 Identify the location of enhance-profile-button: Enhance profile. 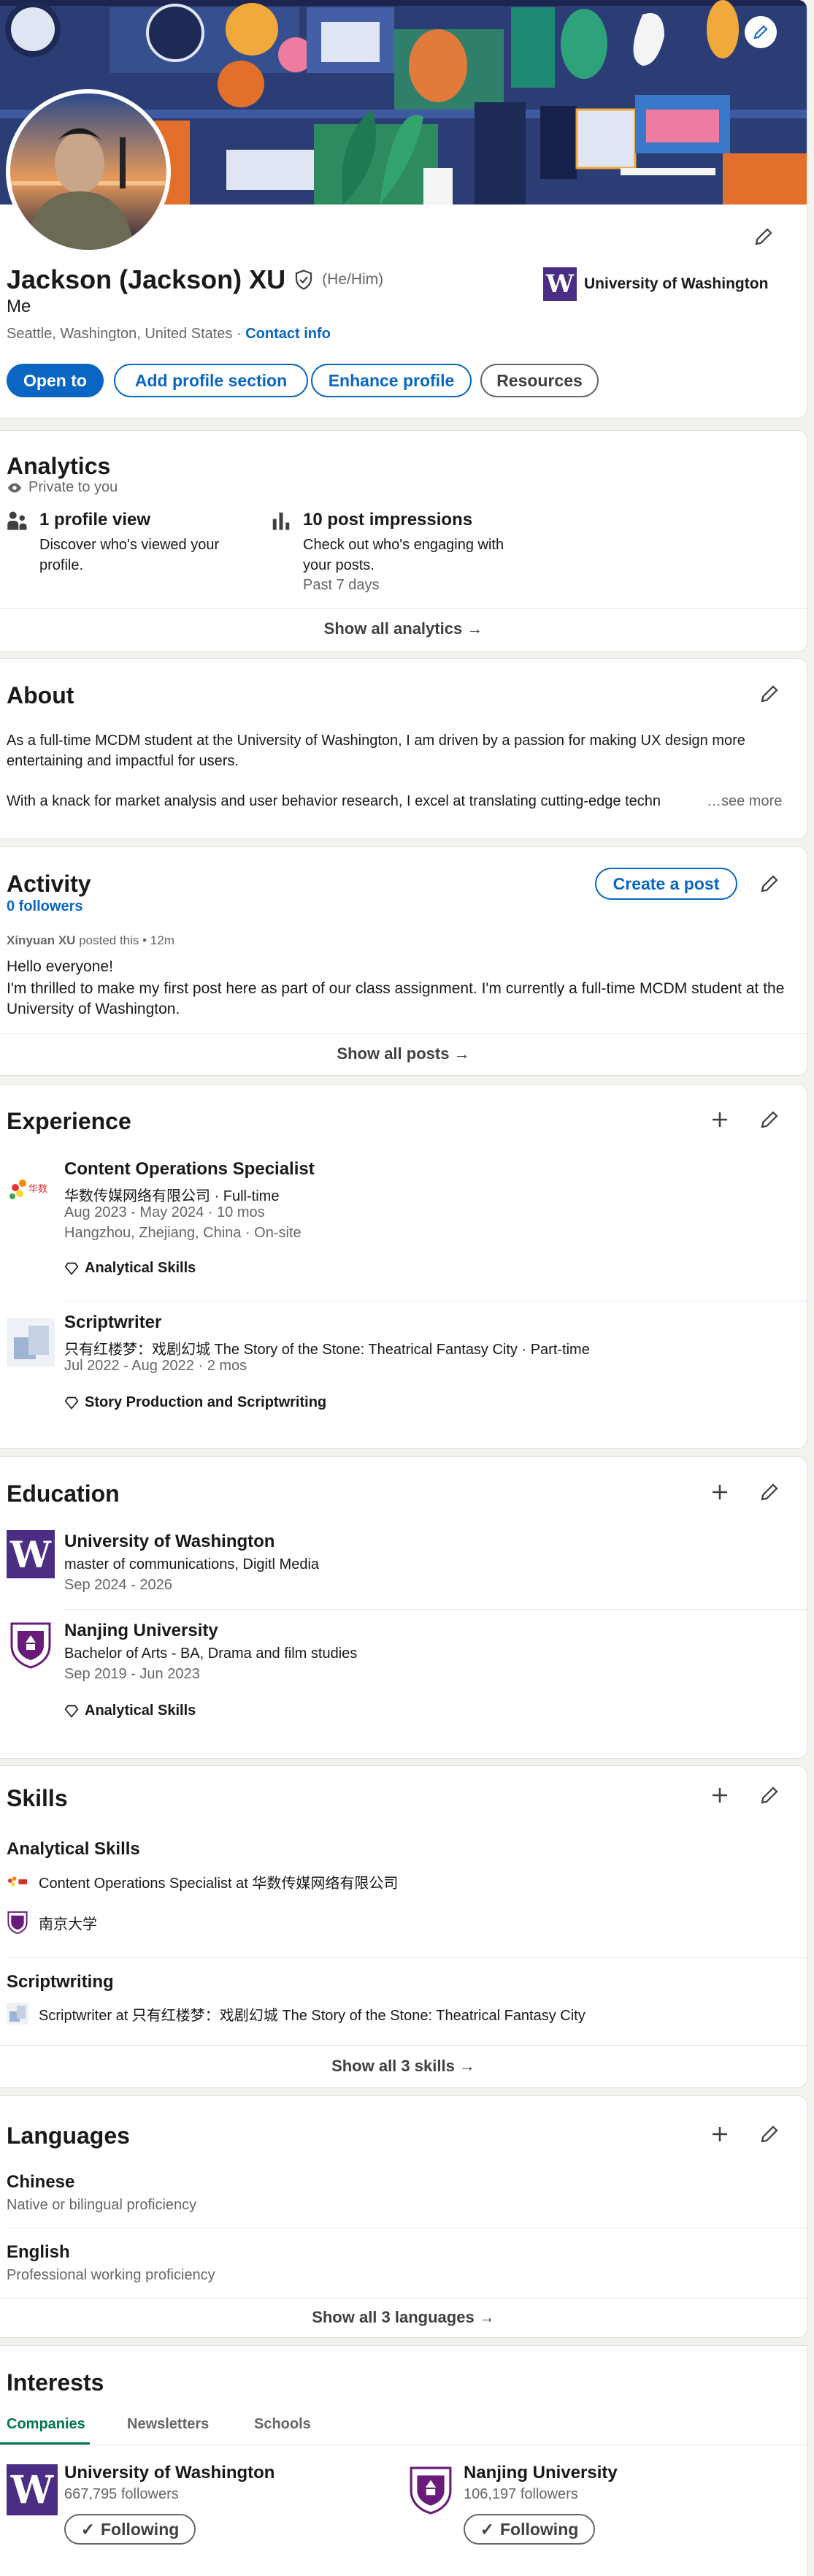
(391, 380).